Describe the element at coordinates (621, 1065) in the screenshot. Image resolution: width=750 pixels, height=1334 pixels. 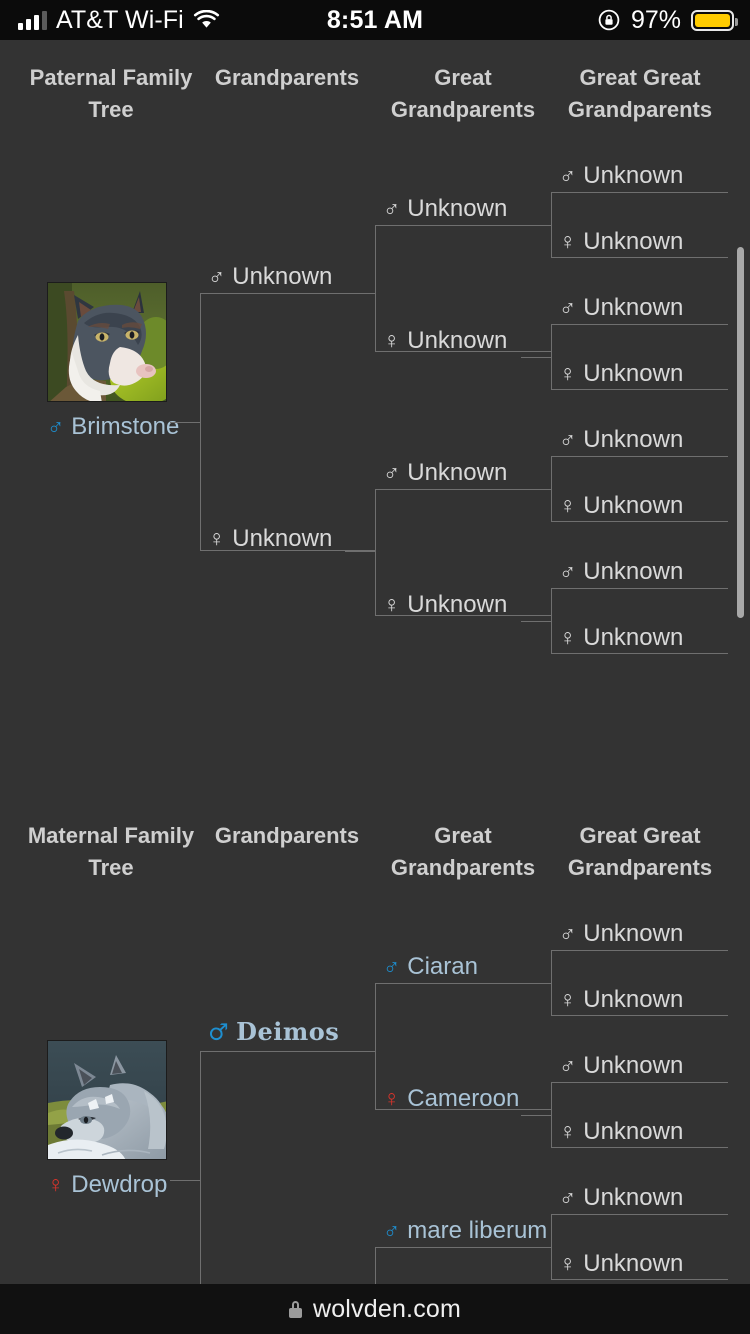
I see `maternal-ggg-father-2: ♂ Unknown` at that location.